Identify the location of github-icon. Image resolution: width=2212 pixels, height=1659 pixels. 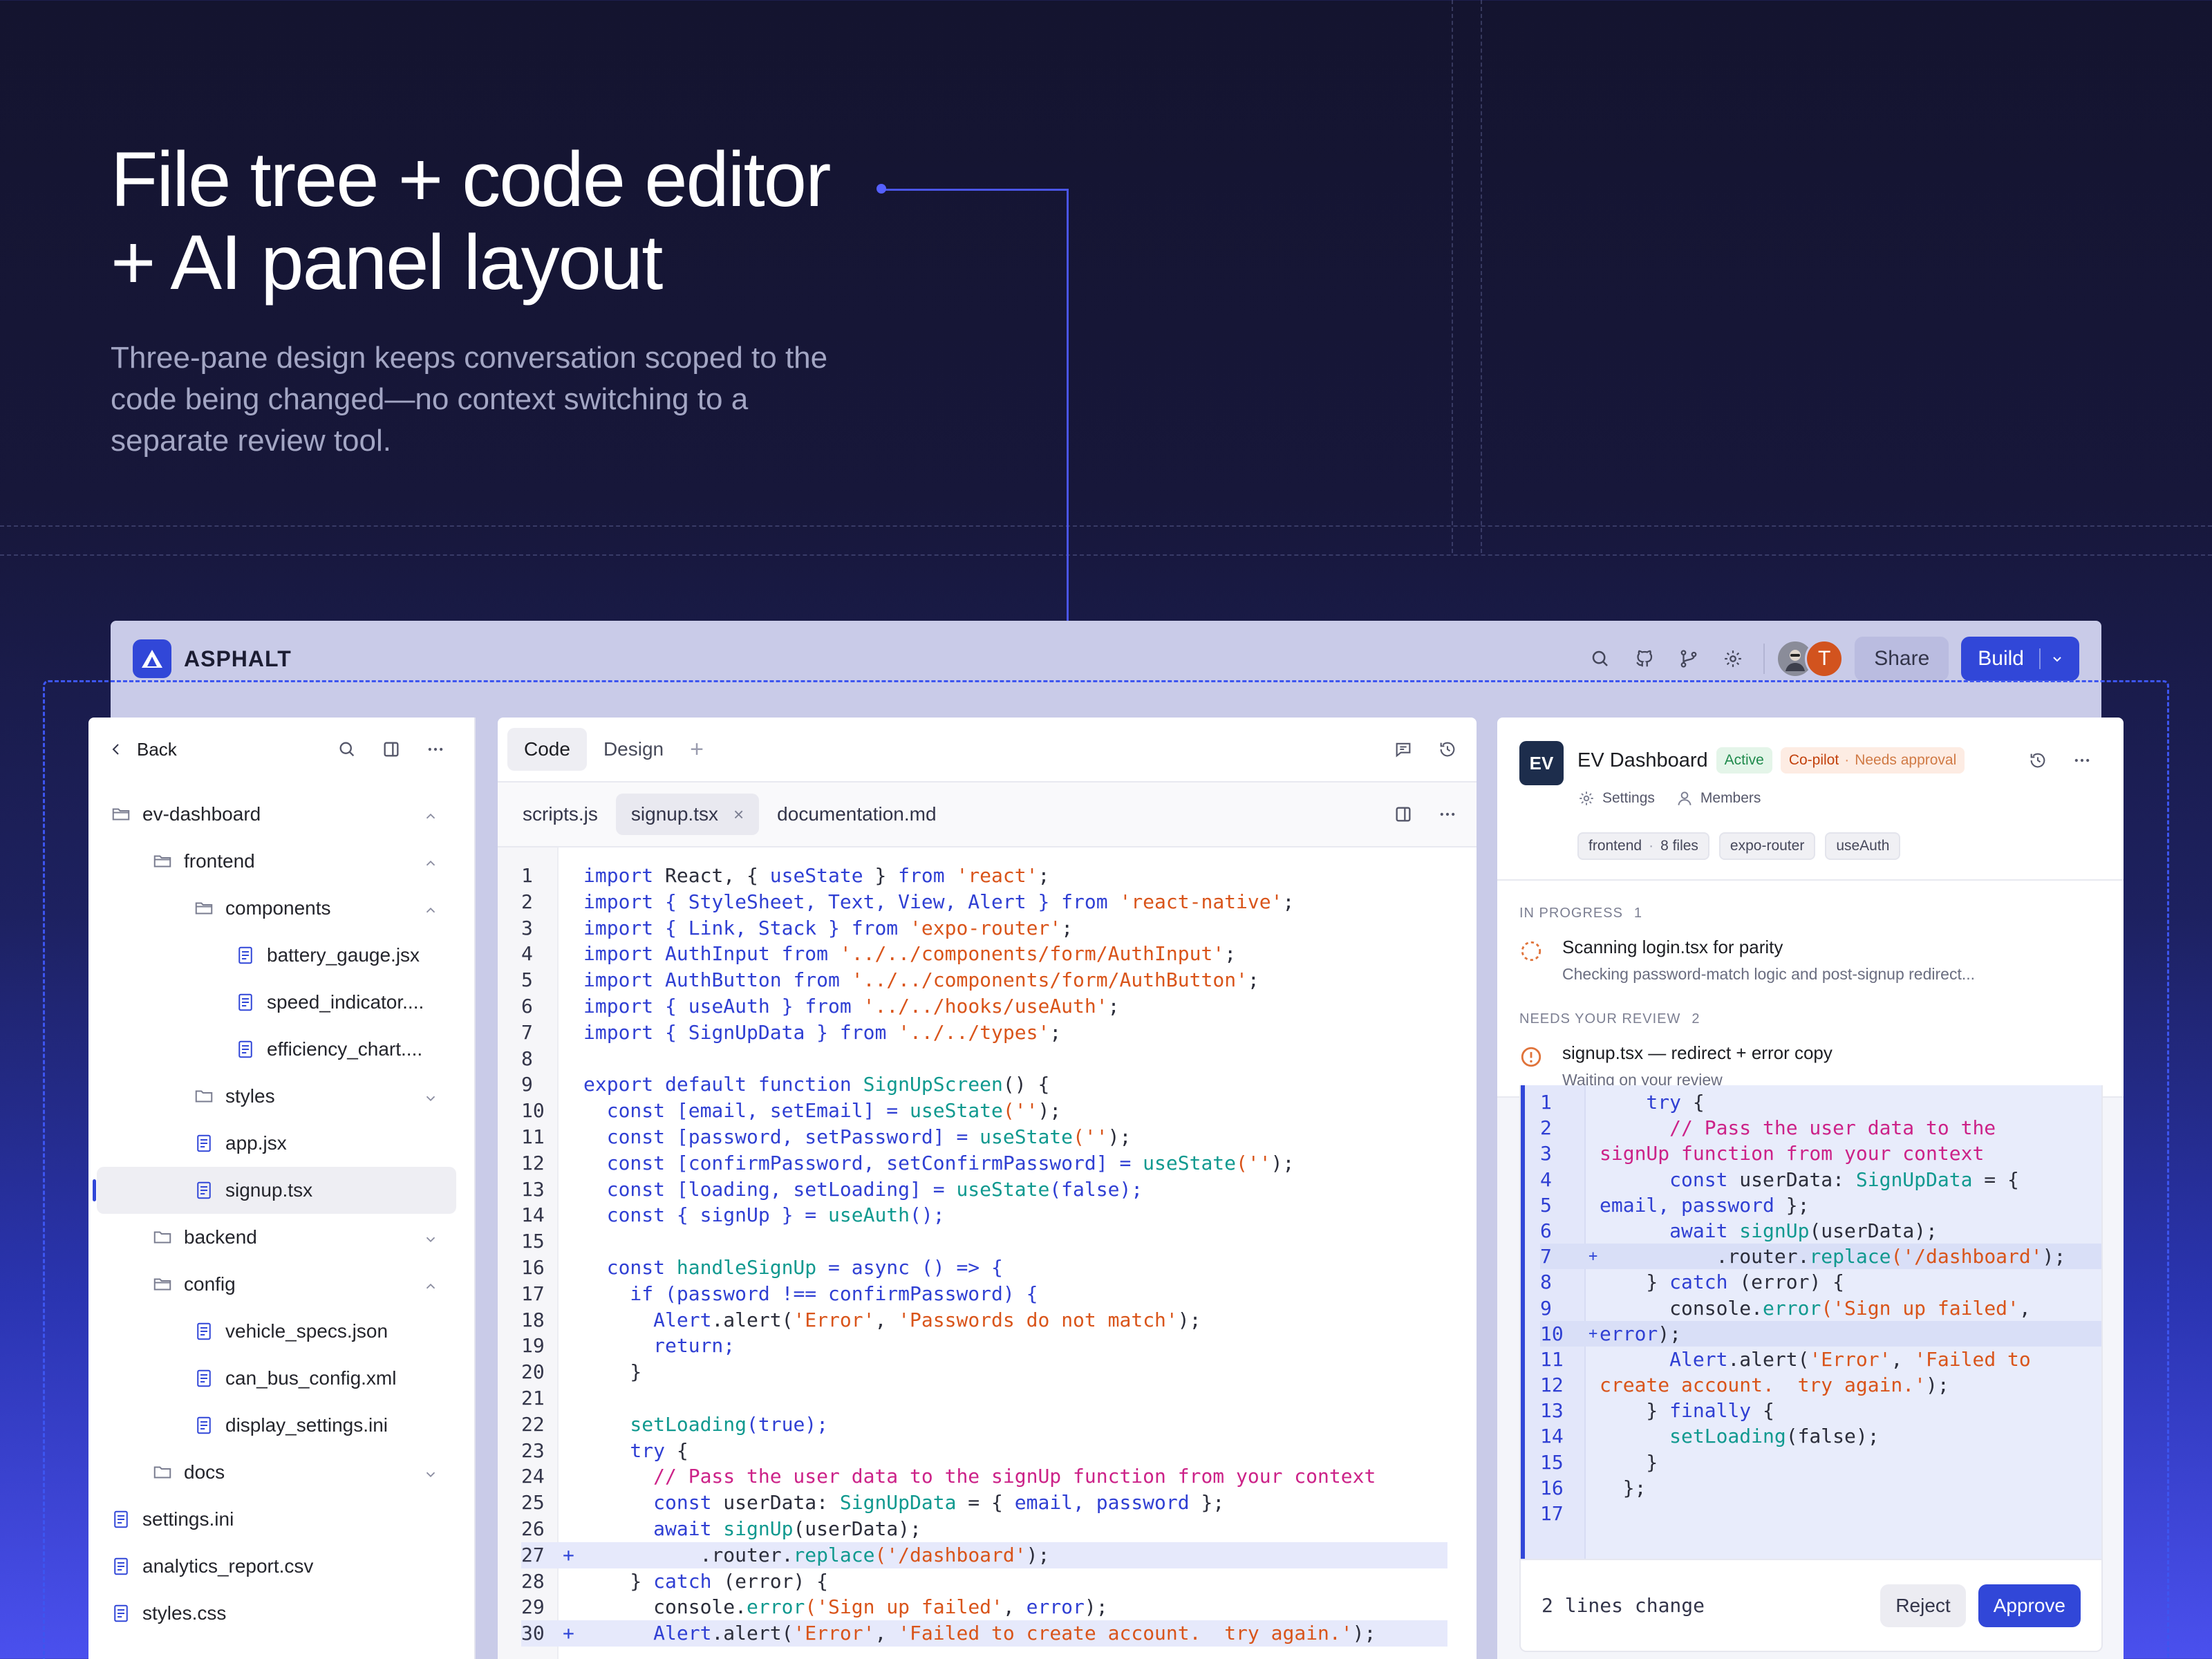
(1644, 658).